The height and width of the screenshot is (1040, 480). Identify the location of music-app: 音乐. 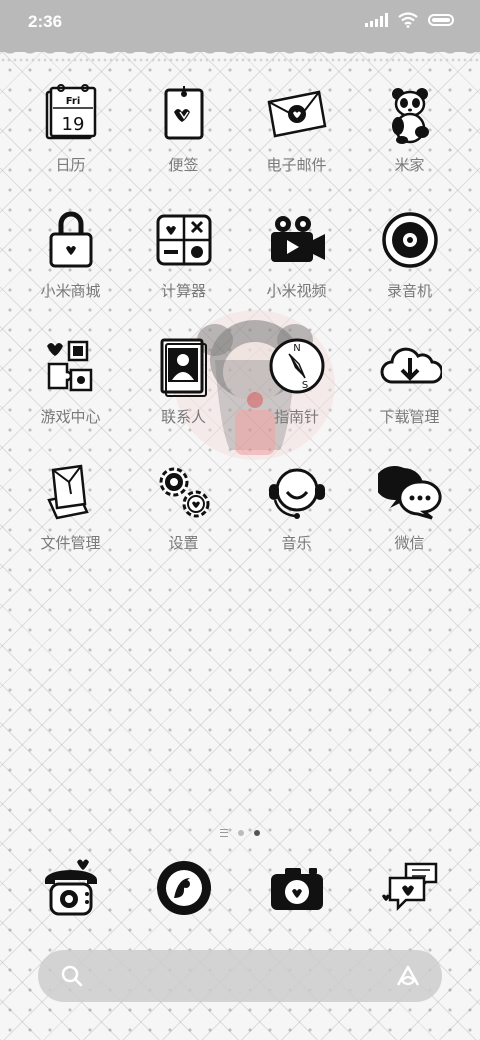
(296, 513).